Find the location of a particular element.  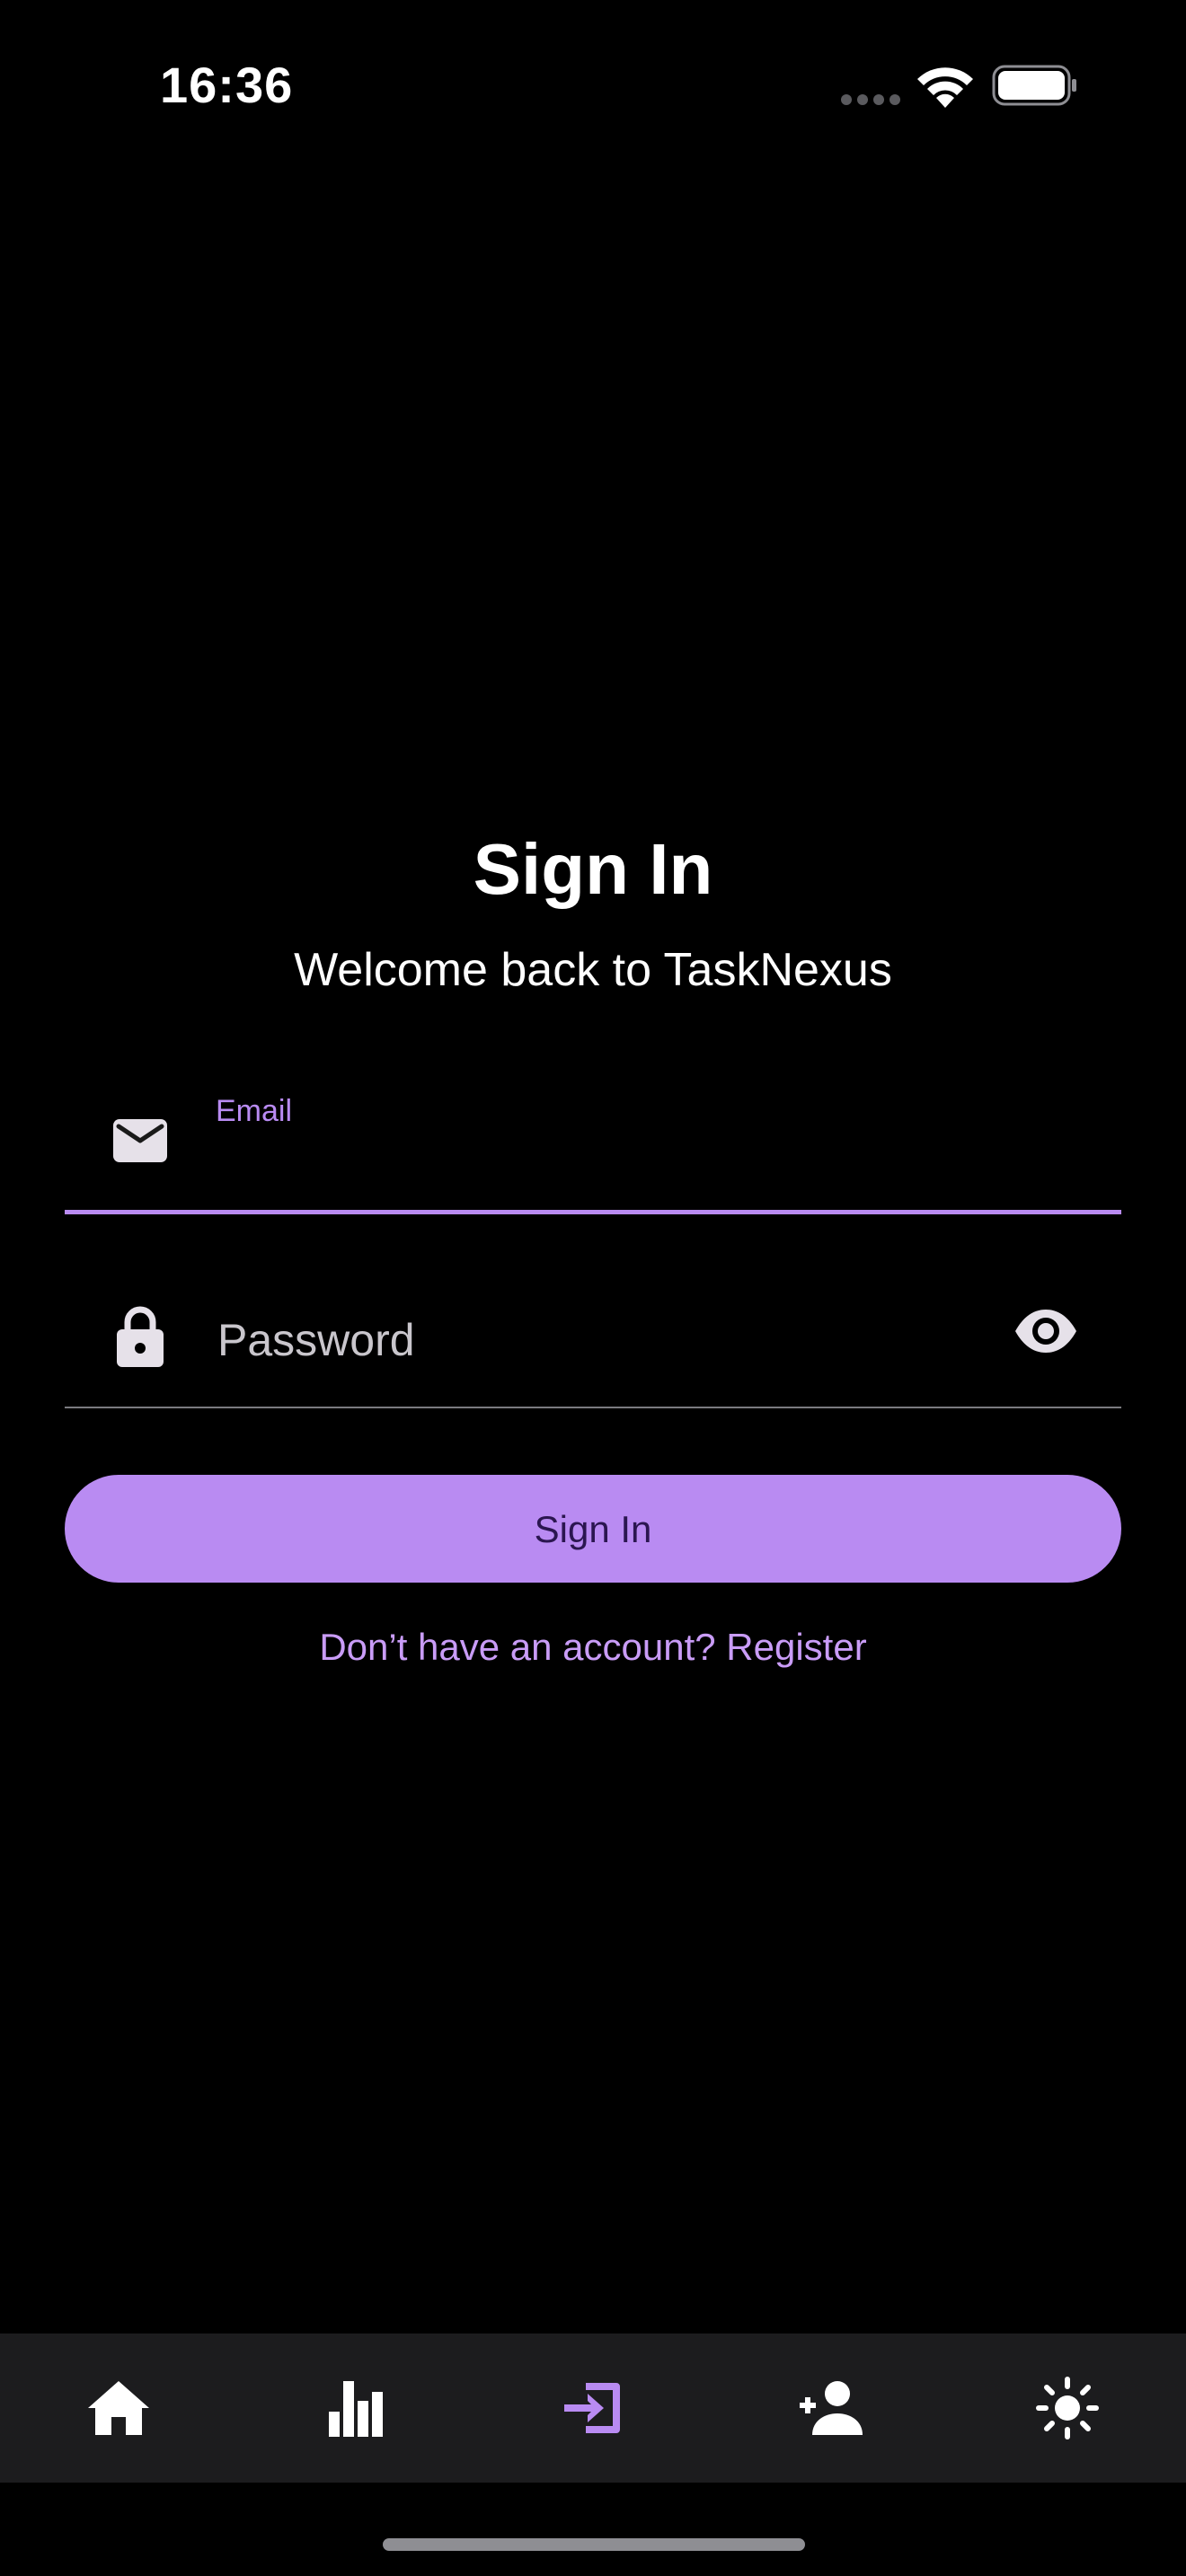

password-field is located at coordinates (593, 1337).